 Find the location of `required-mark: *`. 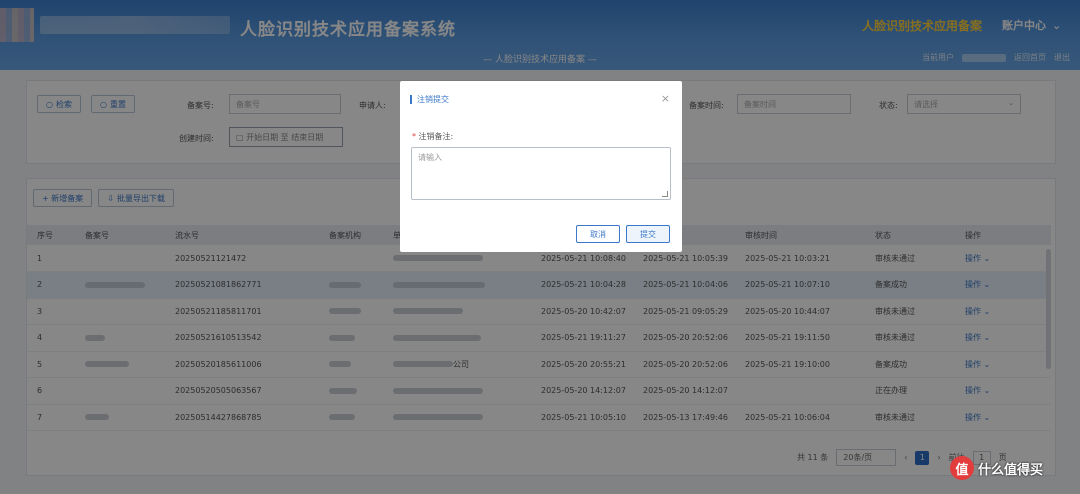

required-mark: * is located at coordinates (414, 136).